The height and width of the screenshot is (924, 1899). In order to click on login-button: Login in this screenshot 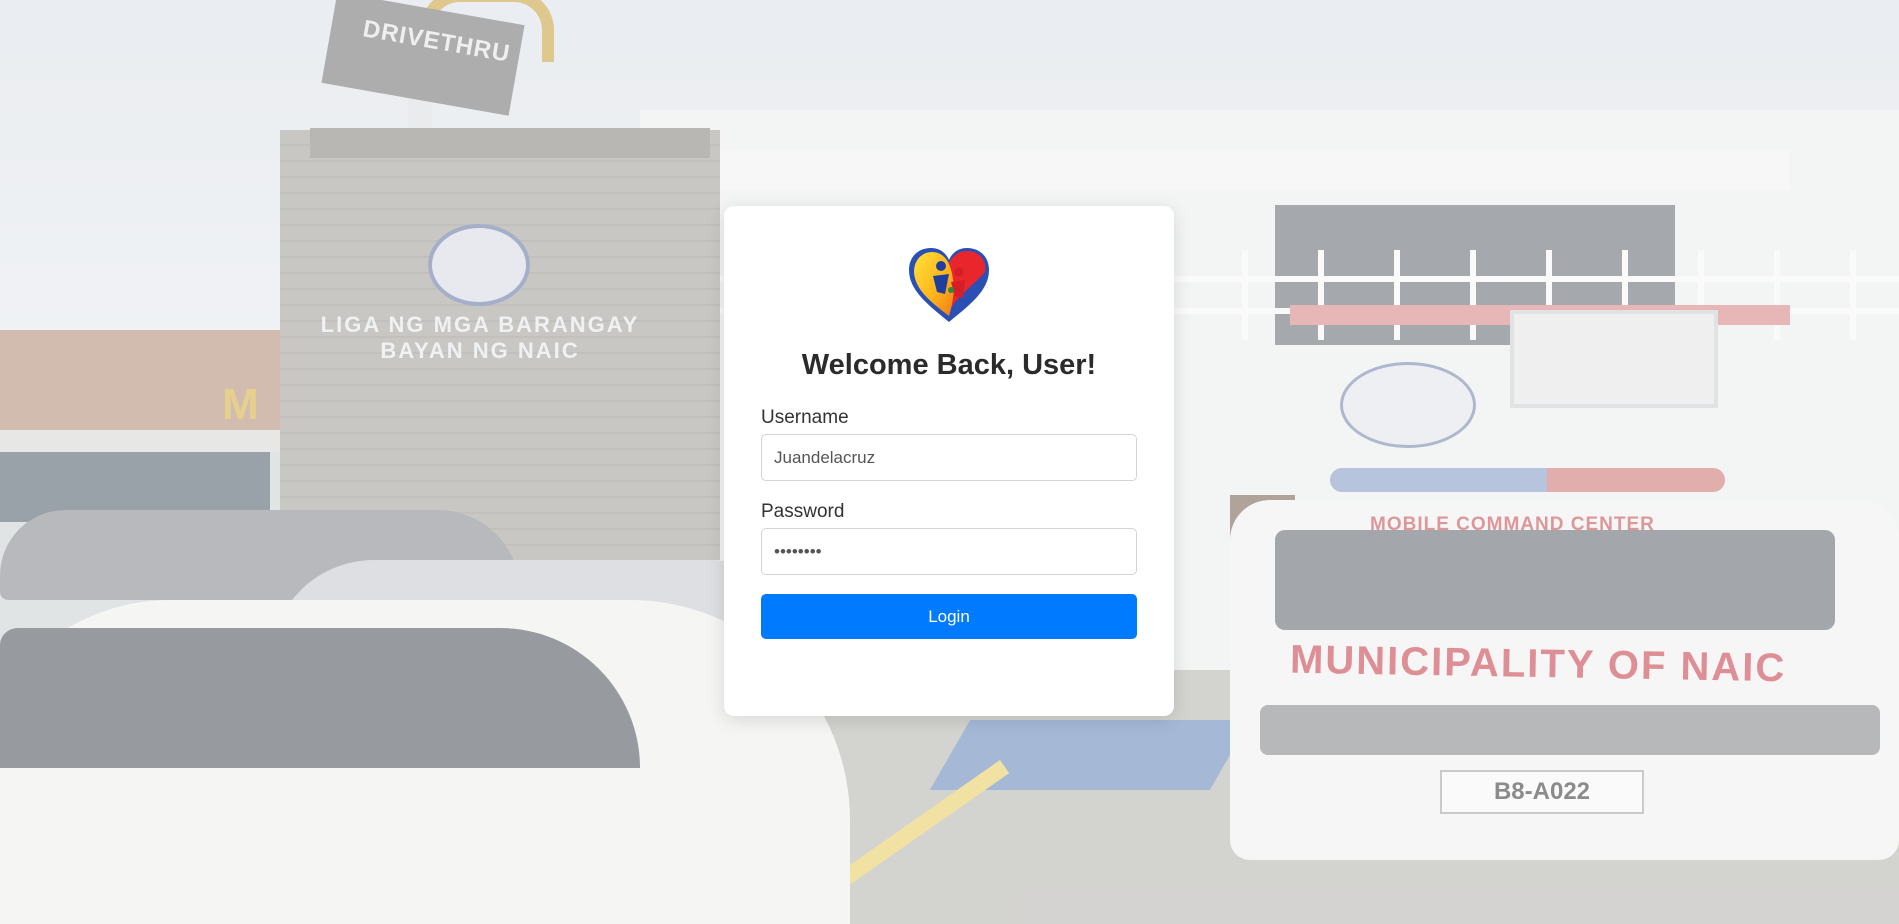, I will do `click(949, 616)`.